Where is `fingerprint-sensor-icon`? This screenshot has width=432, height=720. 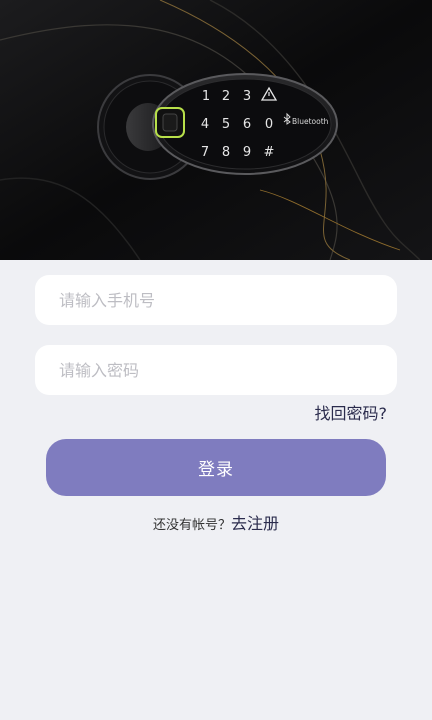 fingerprint-sensor-icon is located at coordinates (170, 122).